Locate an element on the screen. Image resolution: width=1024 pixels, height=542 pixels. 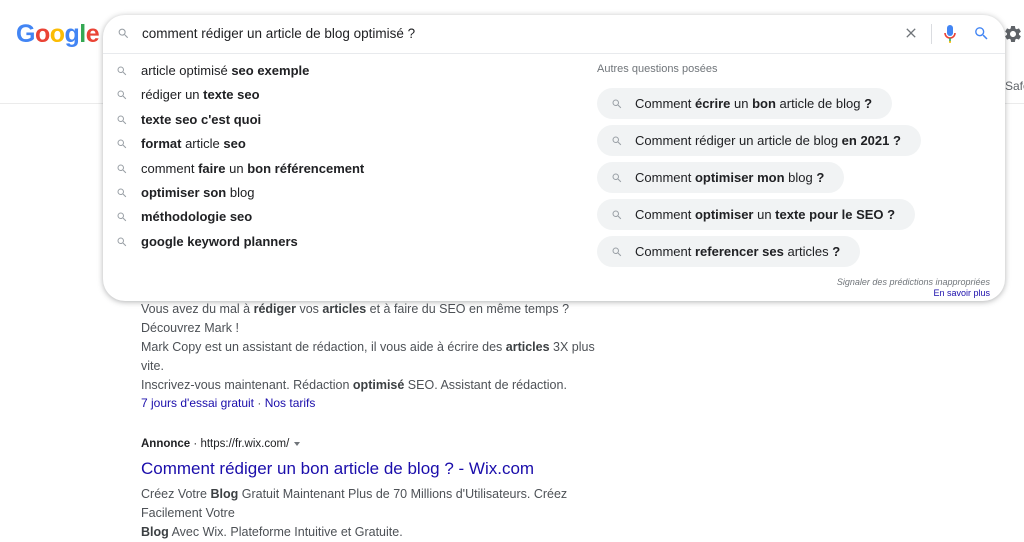
text-segment: Créez Votre is located at coordinates (176, 494).